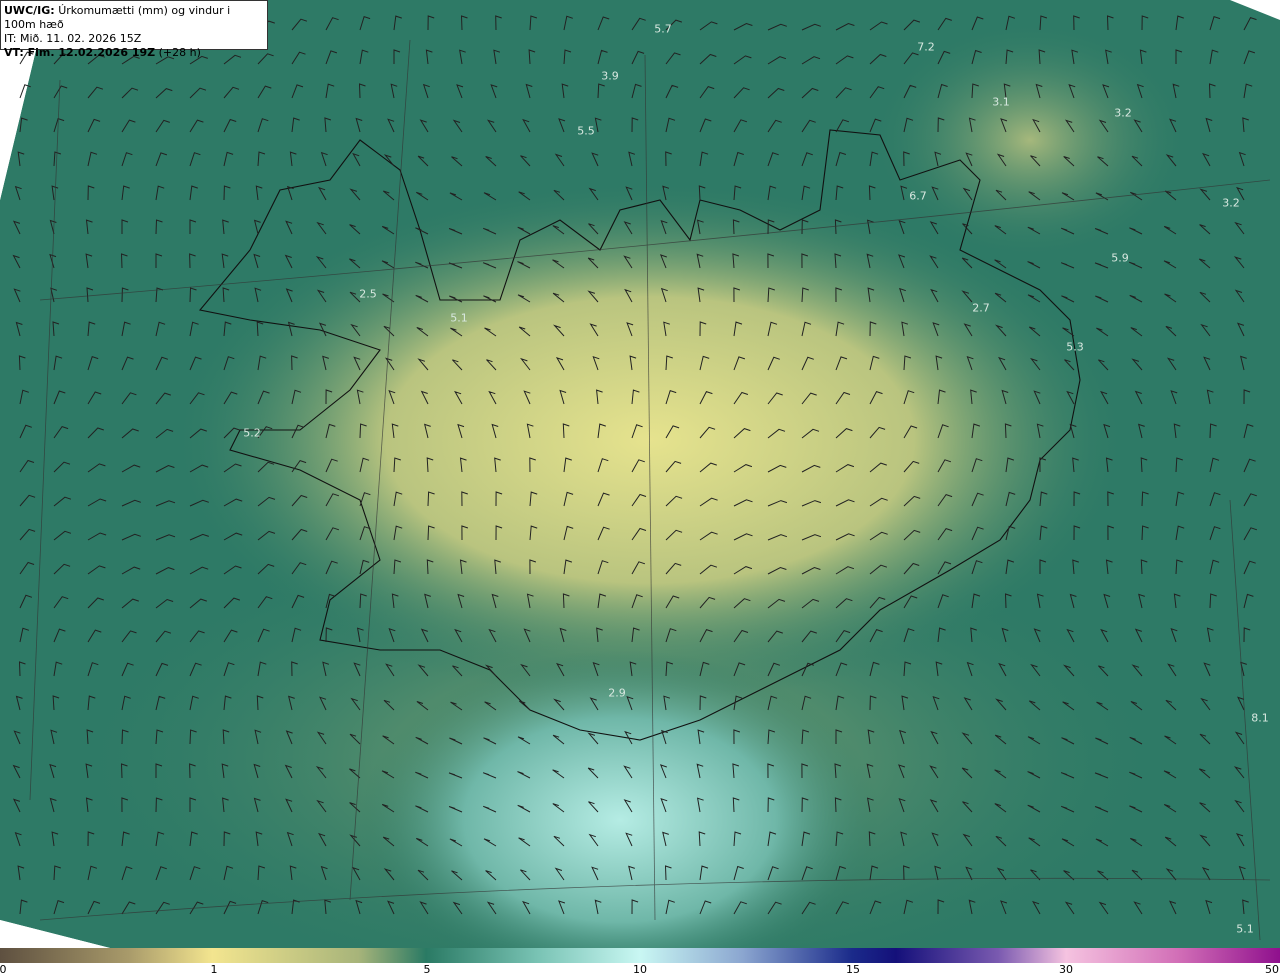 This screenshot has width=1280, height=978. Describe the element at coordinates (1260, 718) in the screenshot. I see `map-value-label: 8.1` at that location.